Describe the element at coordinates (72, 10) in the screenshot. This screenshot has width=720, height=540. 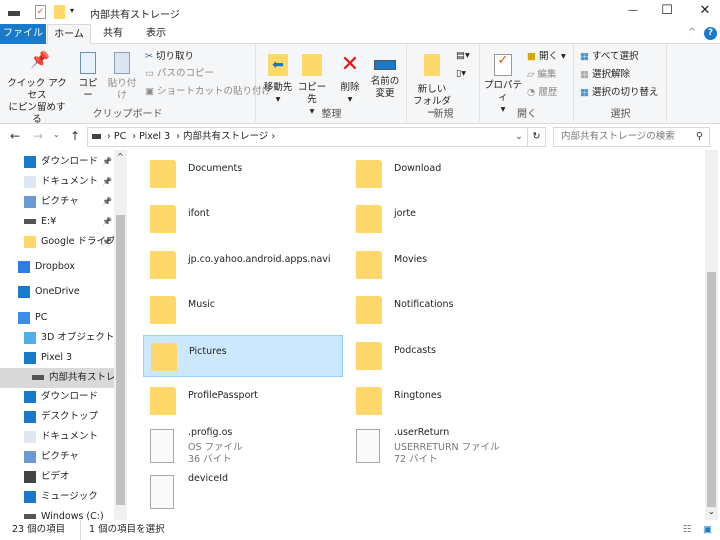
I see `customize-quick-access-icon: ▾` at that location.